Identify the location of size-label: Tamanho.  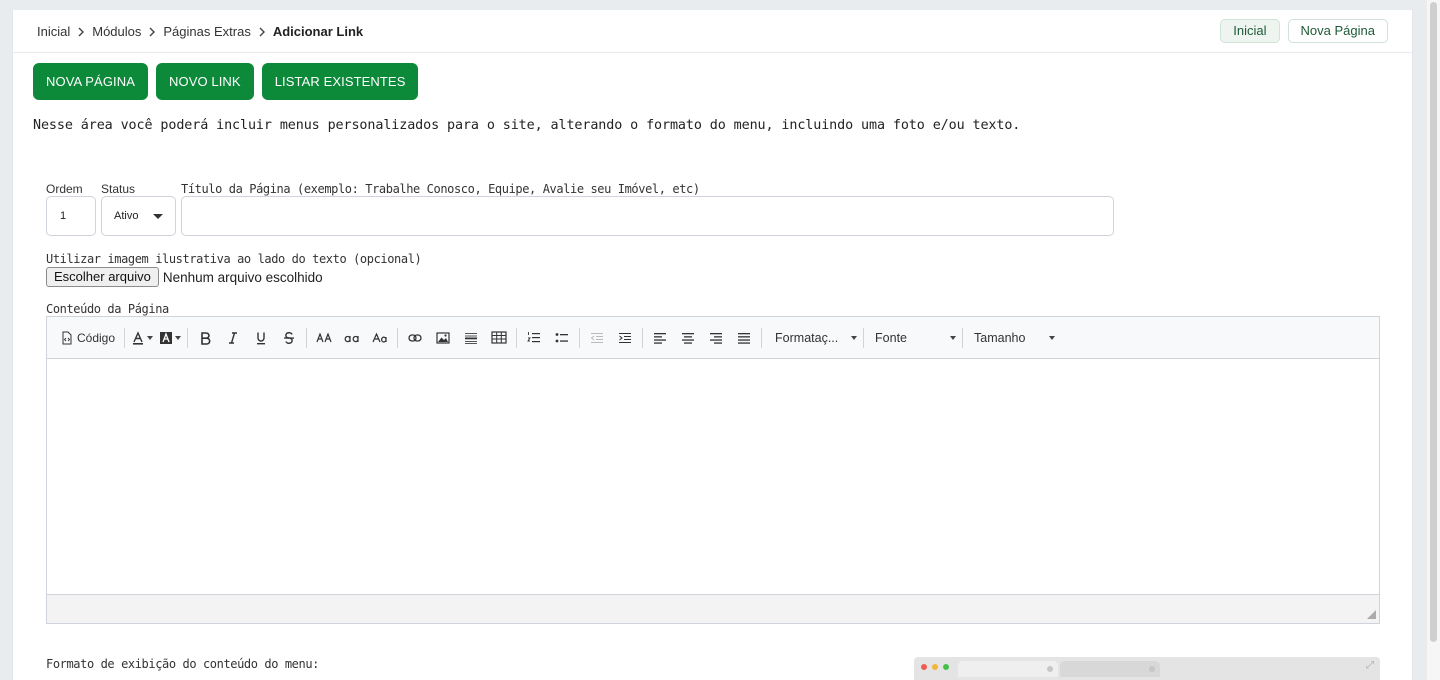
(1000, 337).